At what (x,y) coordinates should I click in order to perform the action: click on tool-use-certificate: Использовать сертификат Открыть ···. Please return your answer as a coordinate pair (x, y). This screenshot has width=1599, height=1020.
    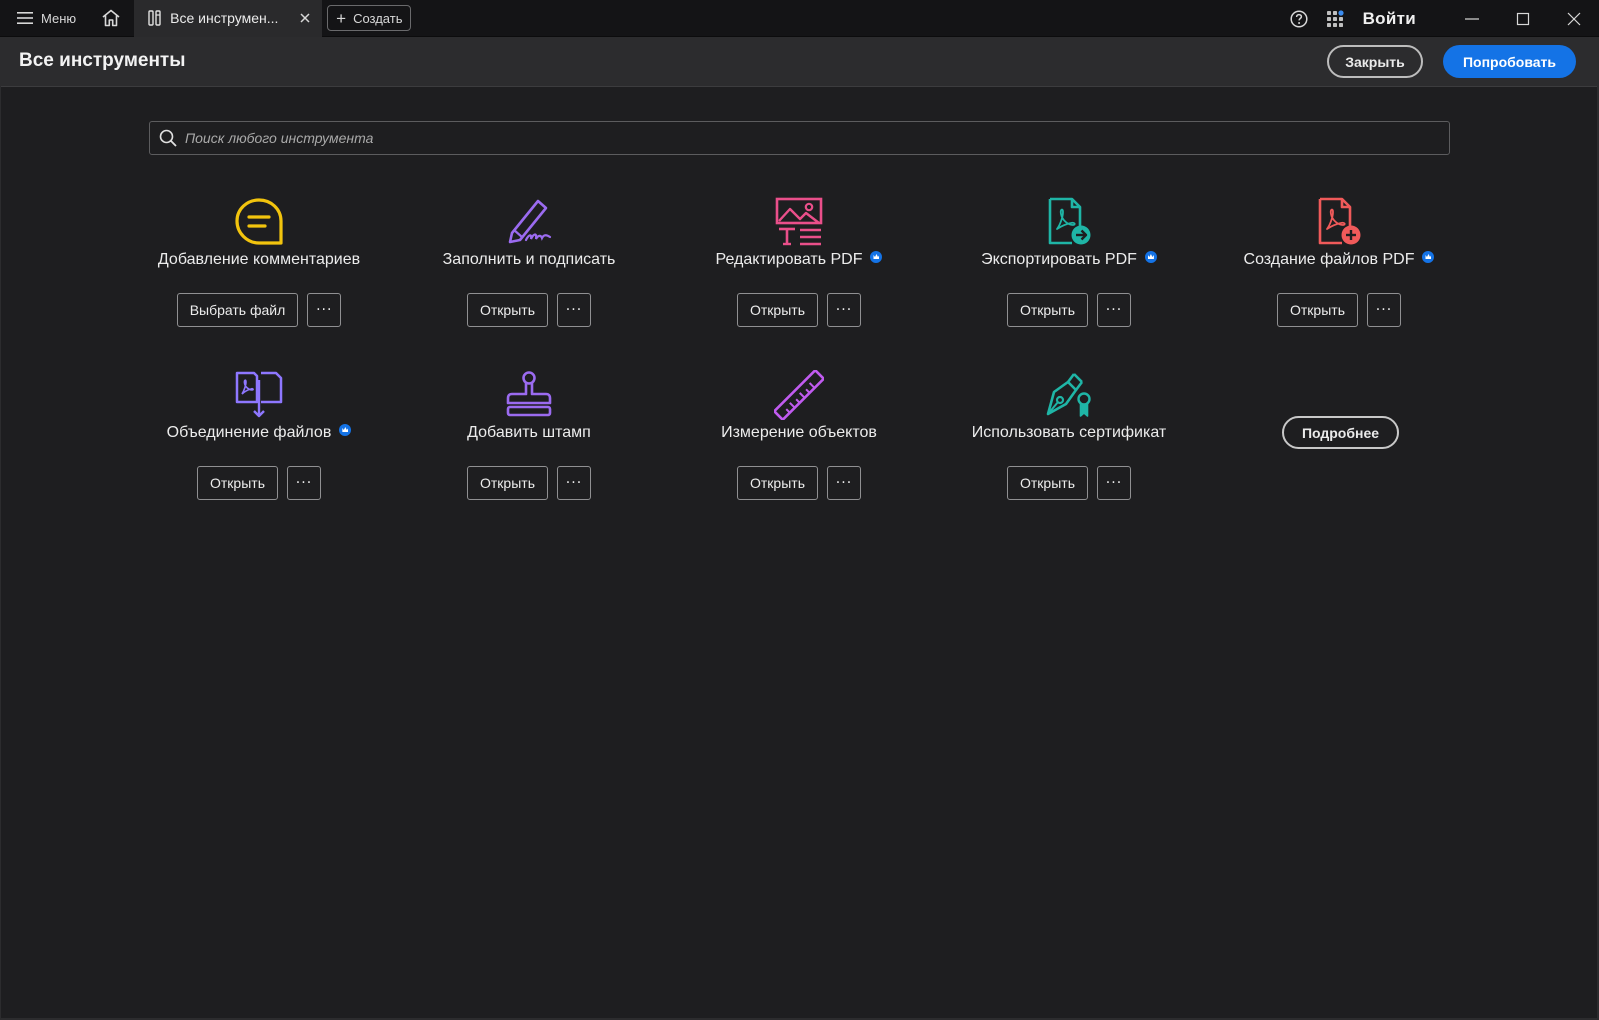
    Looking at the image, I should click on (1069, 445).